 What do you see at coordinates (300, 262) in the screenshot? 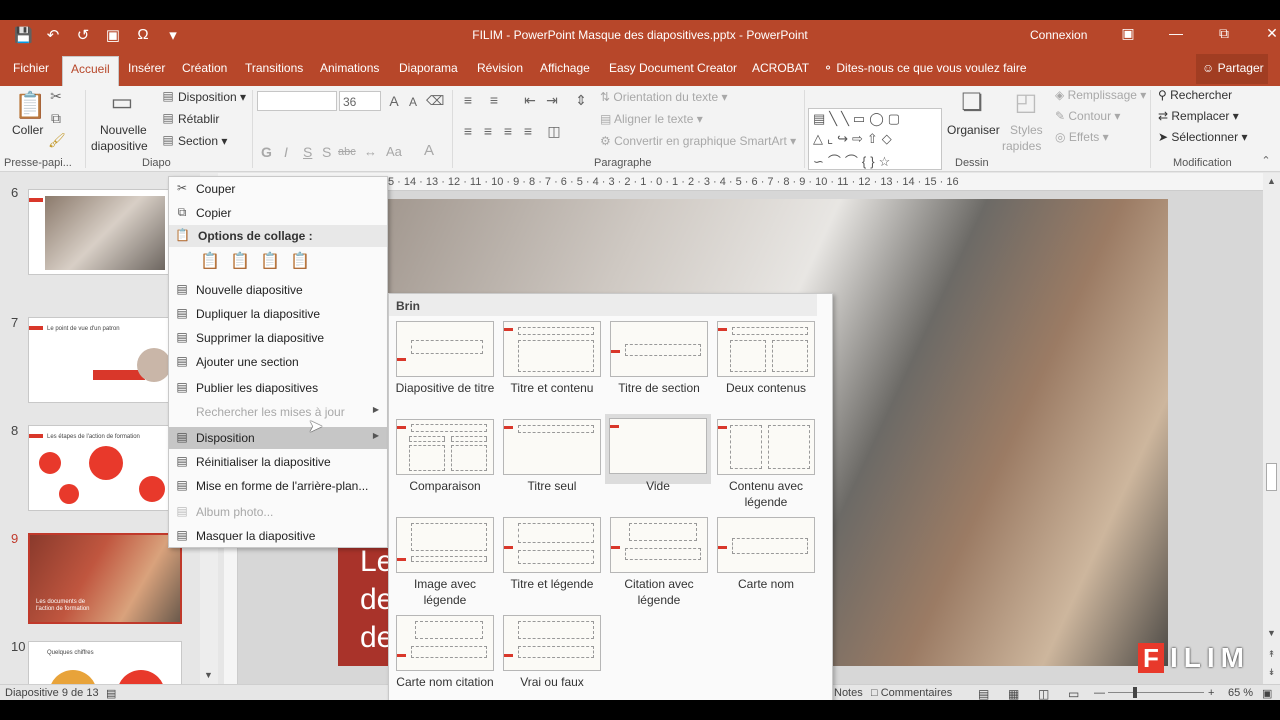
I see `paste-text-only-icon: 📋` at bounding box center [300, 262].